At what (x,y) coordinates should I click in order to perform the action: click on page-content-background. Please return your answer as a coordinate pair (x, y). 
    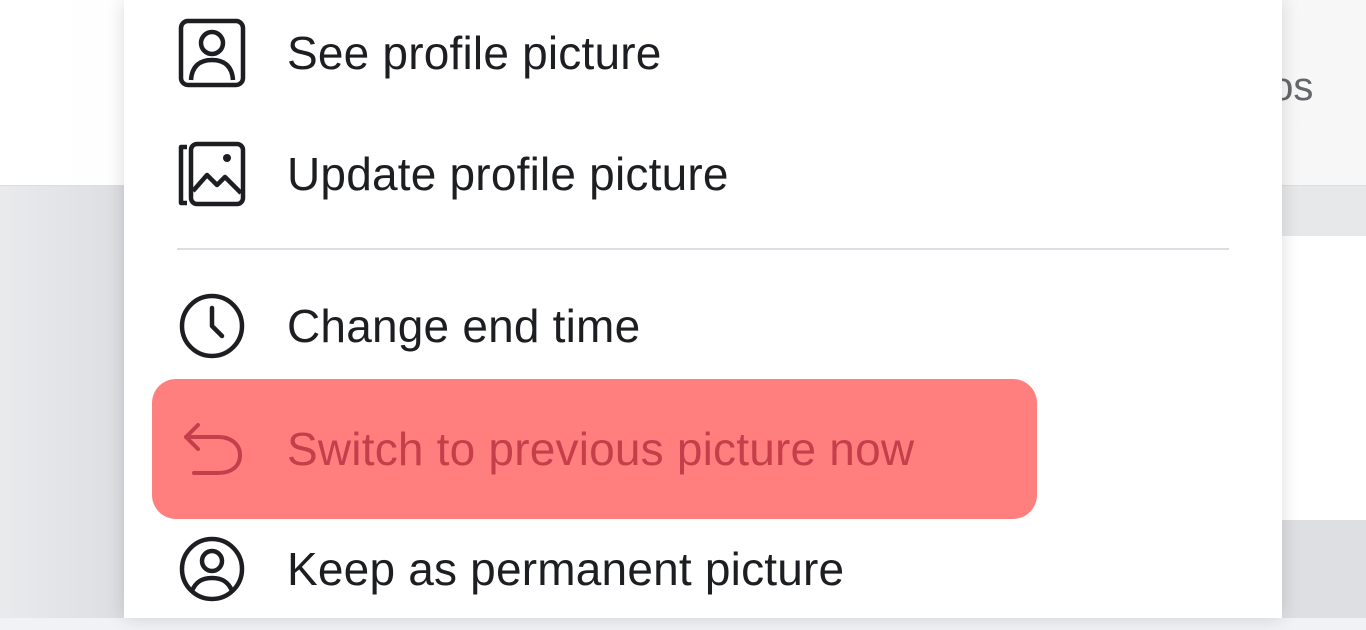
    Looking at the image, I should click on (62, 402).